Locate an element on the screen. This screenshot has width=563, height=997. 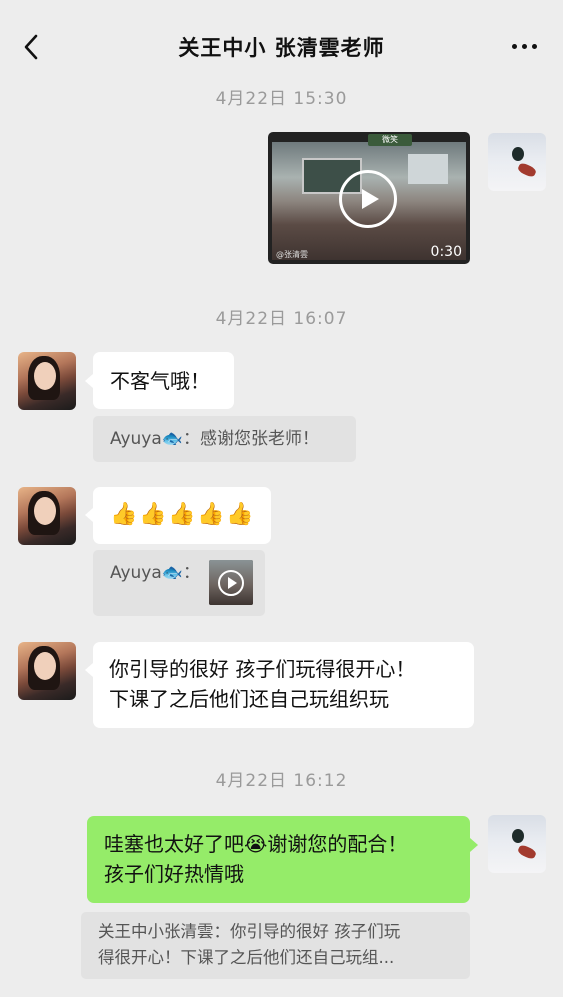
timestamp: 4月22日 16:12 is located at coordinates (281, 781).